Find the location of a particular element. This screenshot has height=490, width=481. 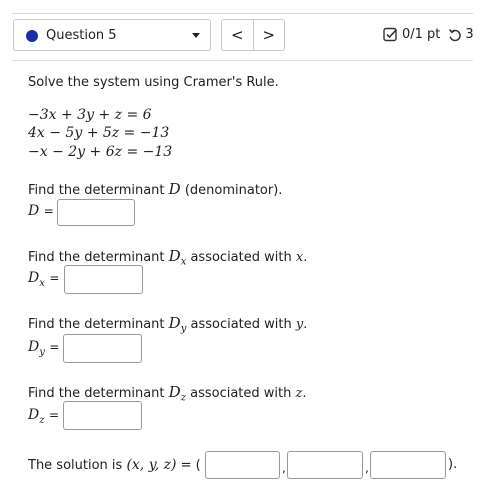

part-d-text-after: (denominator). is located at coordinates (231, 190).